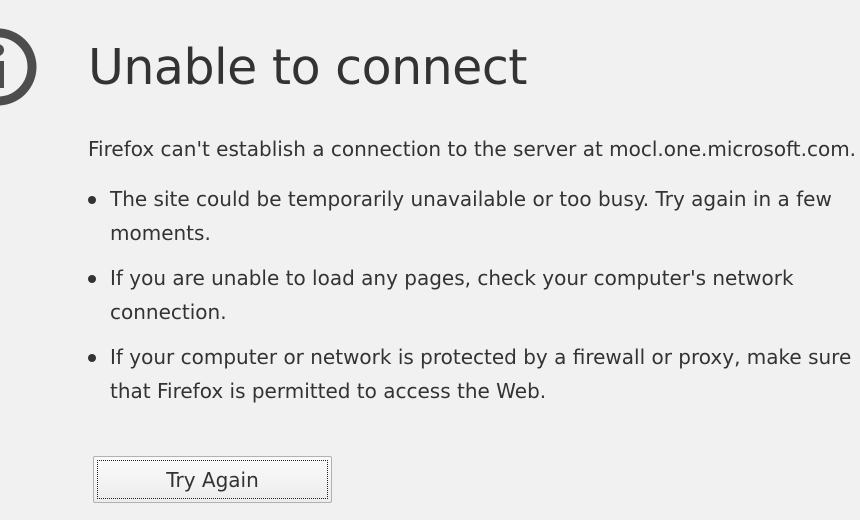 The image size is (860, 520). What do you see at coordinates (307, 67) in the screenshot?
I see `page-title: Unable to connect` at bounding box center [307, 67].